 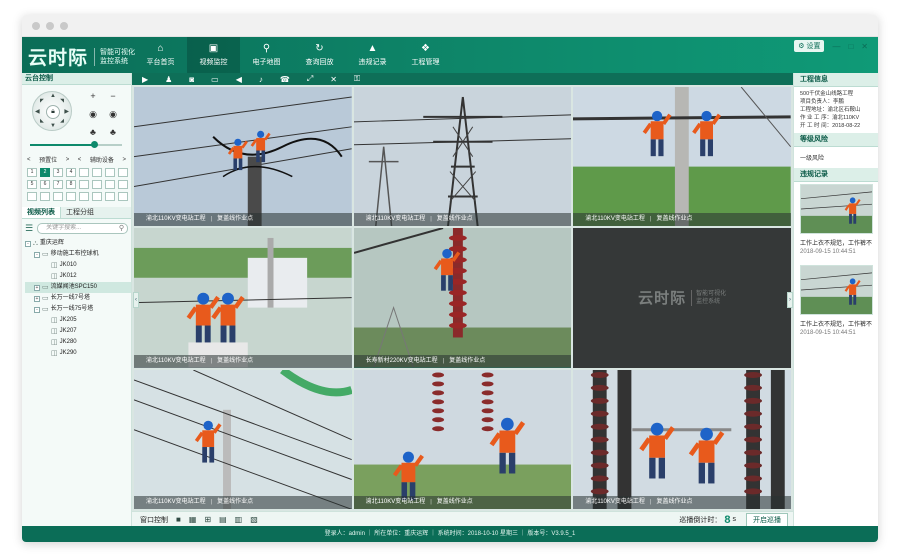 I want to click on zoom-out-icon: −, so click(x=113, y=96).